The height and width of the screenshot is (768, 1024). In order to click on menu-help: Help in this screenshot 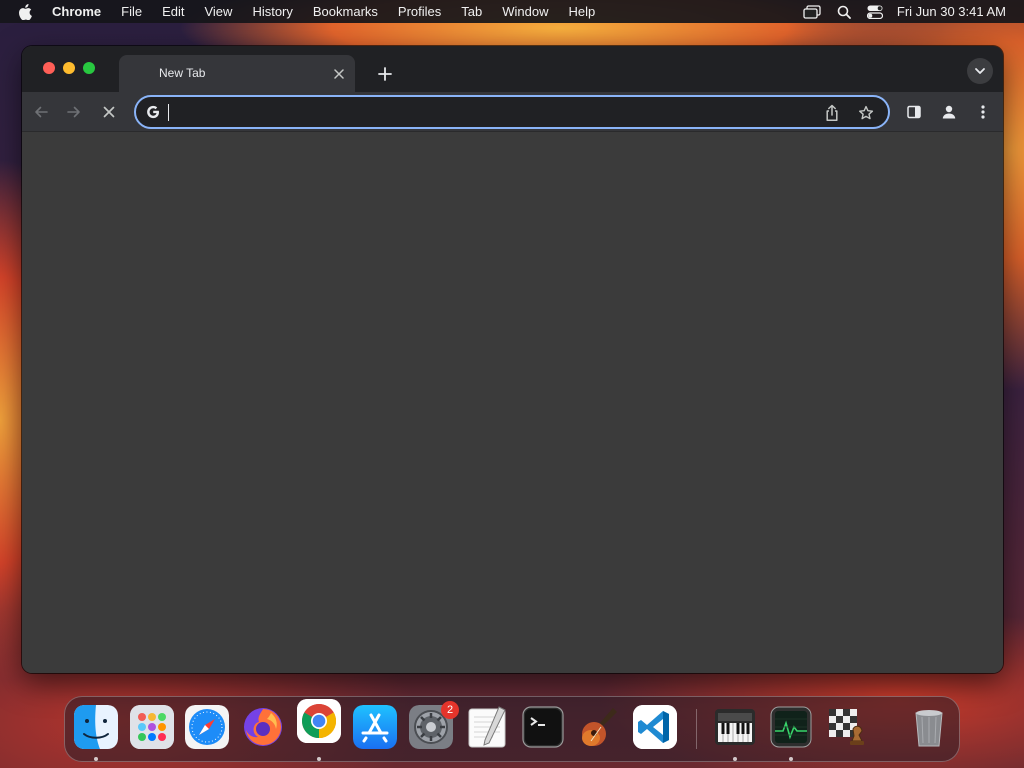, I will do `click(582, 11)`.